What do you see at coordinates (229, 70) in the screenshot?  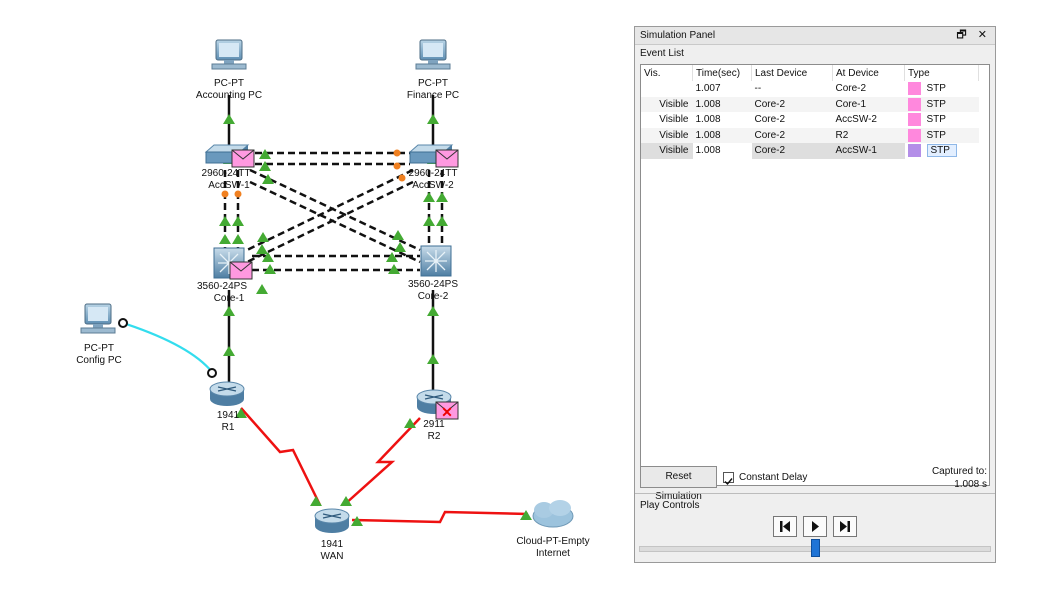 I see `device-accounting-pc: PC-PT Accounting PC` at bounding box center [229, 70].